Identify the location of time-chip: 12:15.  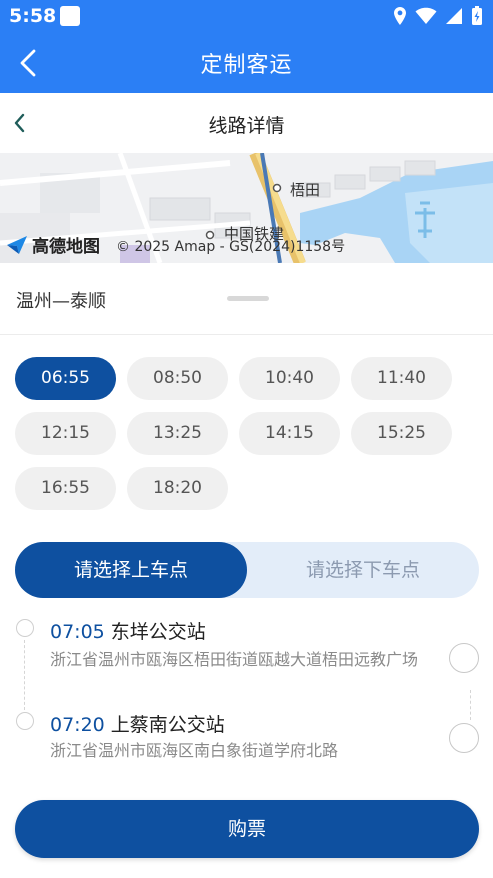
(65, 433).